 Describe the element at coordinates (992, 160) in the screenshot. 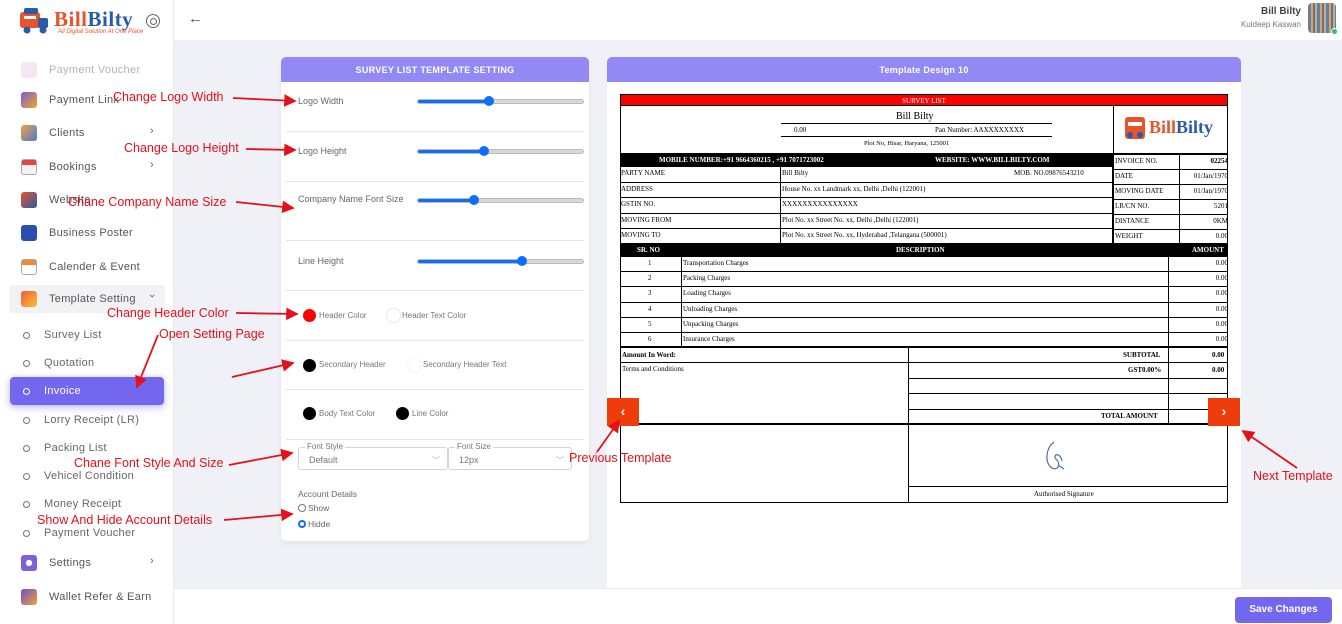

I see `invoice-website: WEBSITE: WWW.BILLBILTY.COM` at that location.